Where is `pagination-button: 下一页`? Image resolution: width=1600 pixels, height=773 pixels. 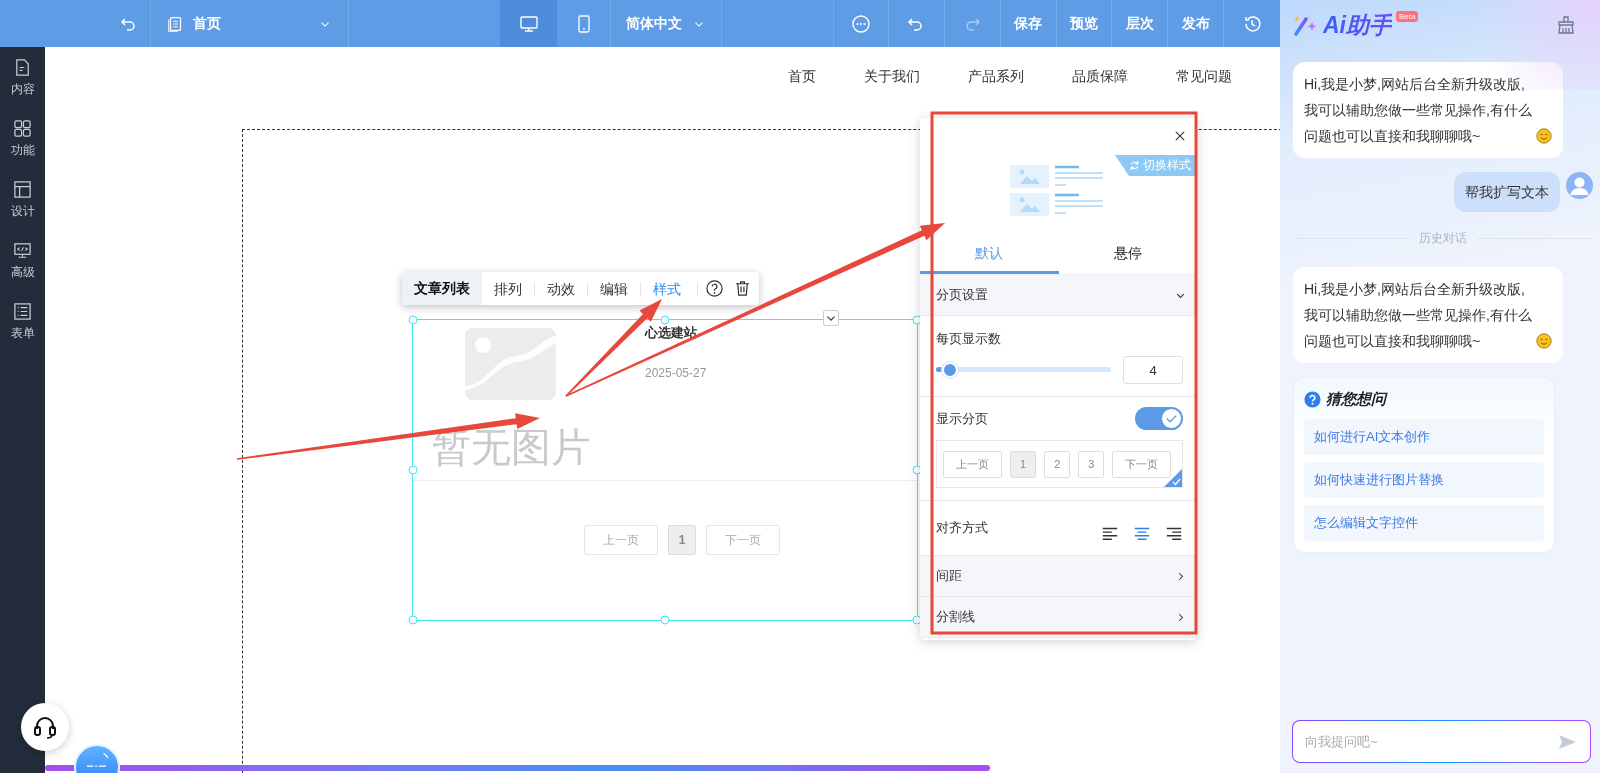
pagination-button: 下一页 is located at coordinates (1142, 464).